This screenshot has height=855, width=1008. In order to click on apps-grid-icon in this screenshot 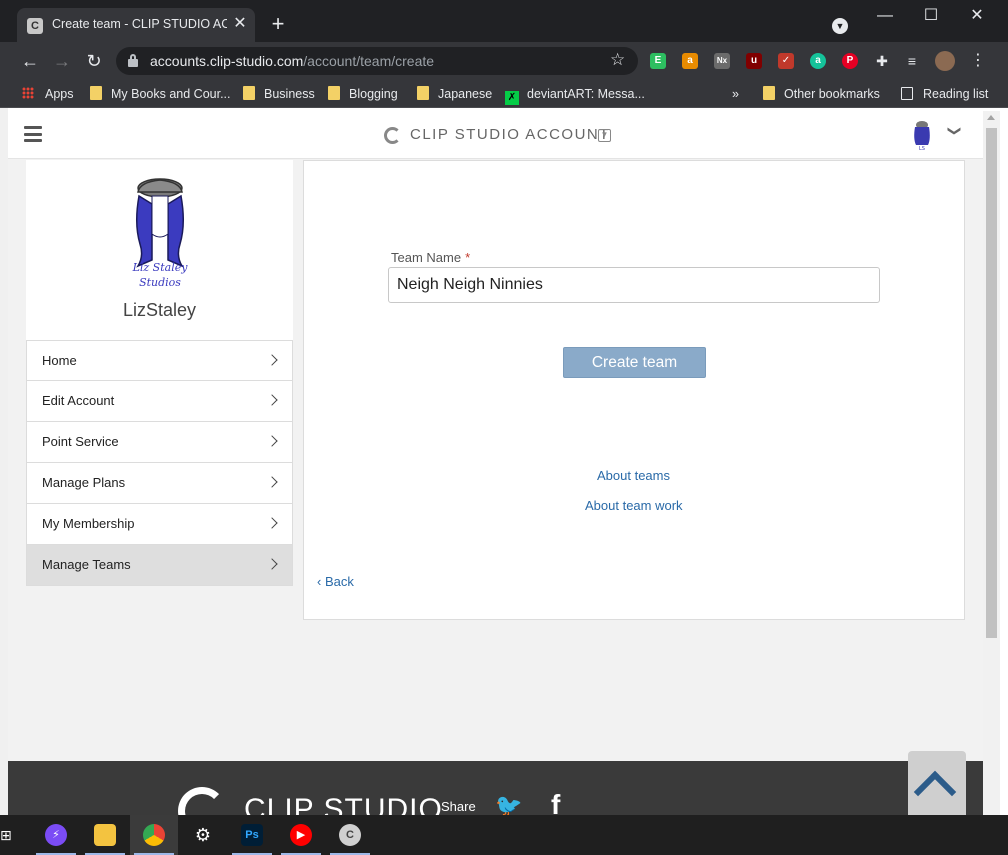, I will do `click(28, 93)`.